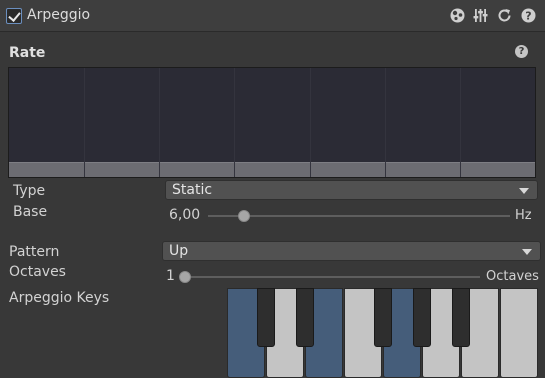 Image resolution: width=545 pixels, height=378 pixels. What do you see at coordinates (504, 15) in the screenshot?
I see `reset-icon` at bounding box center [504, 15].